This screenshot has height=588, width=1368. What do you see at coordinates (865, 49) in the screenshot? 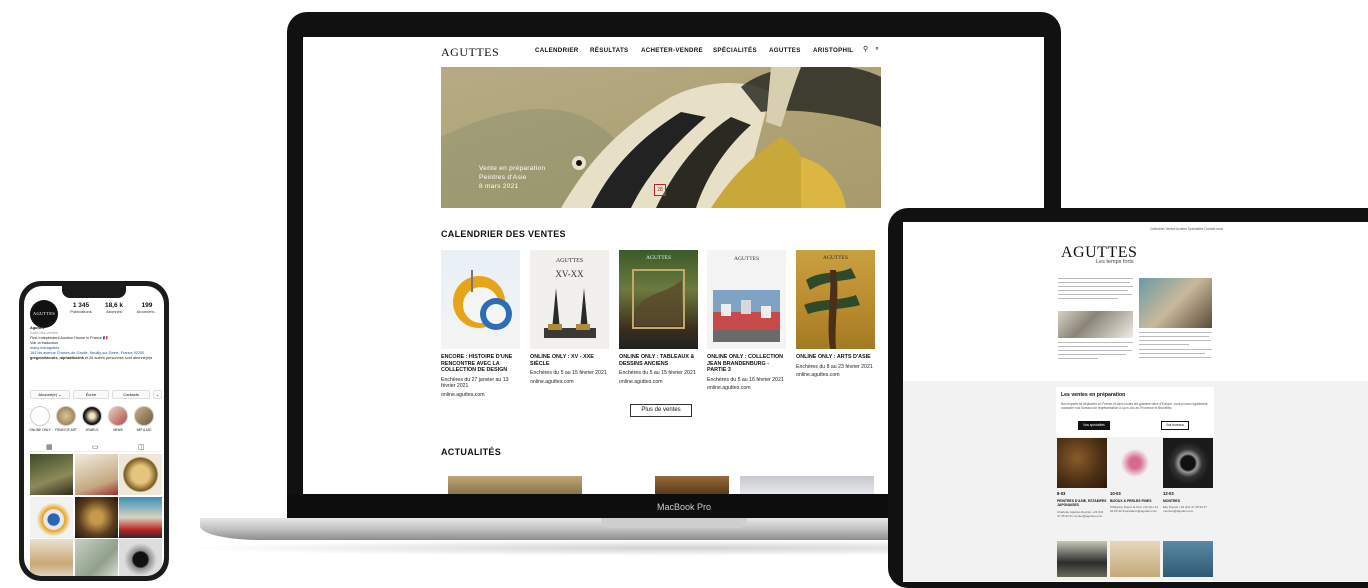
I see `search-icon: ⚲` at bounding box center [865, 49].